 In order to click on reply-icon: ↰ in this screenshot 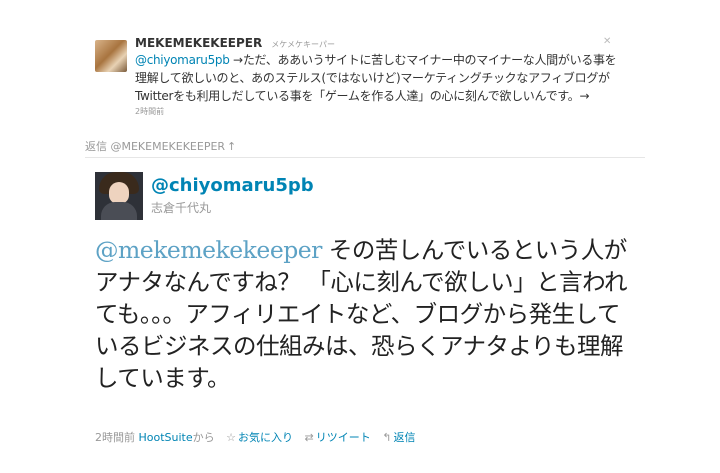, I will do `click(387, 437)`.